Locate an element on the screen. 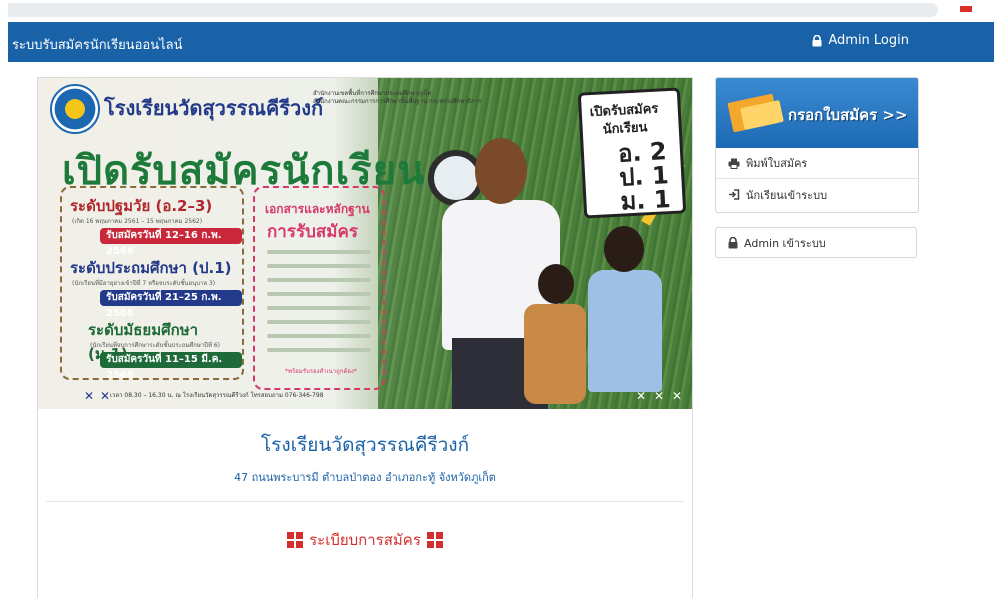  girl-figure-head is located at coordinates (624, 249).